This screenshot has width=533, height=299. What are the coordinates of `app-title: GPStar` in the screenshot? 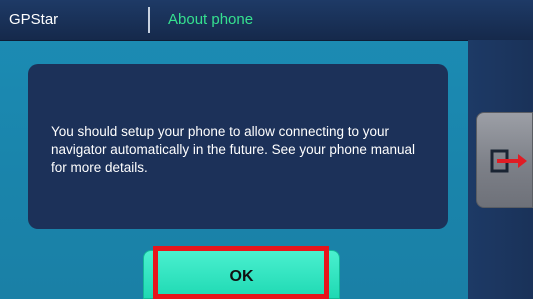 It's located at (34, 19).